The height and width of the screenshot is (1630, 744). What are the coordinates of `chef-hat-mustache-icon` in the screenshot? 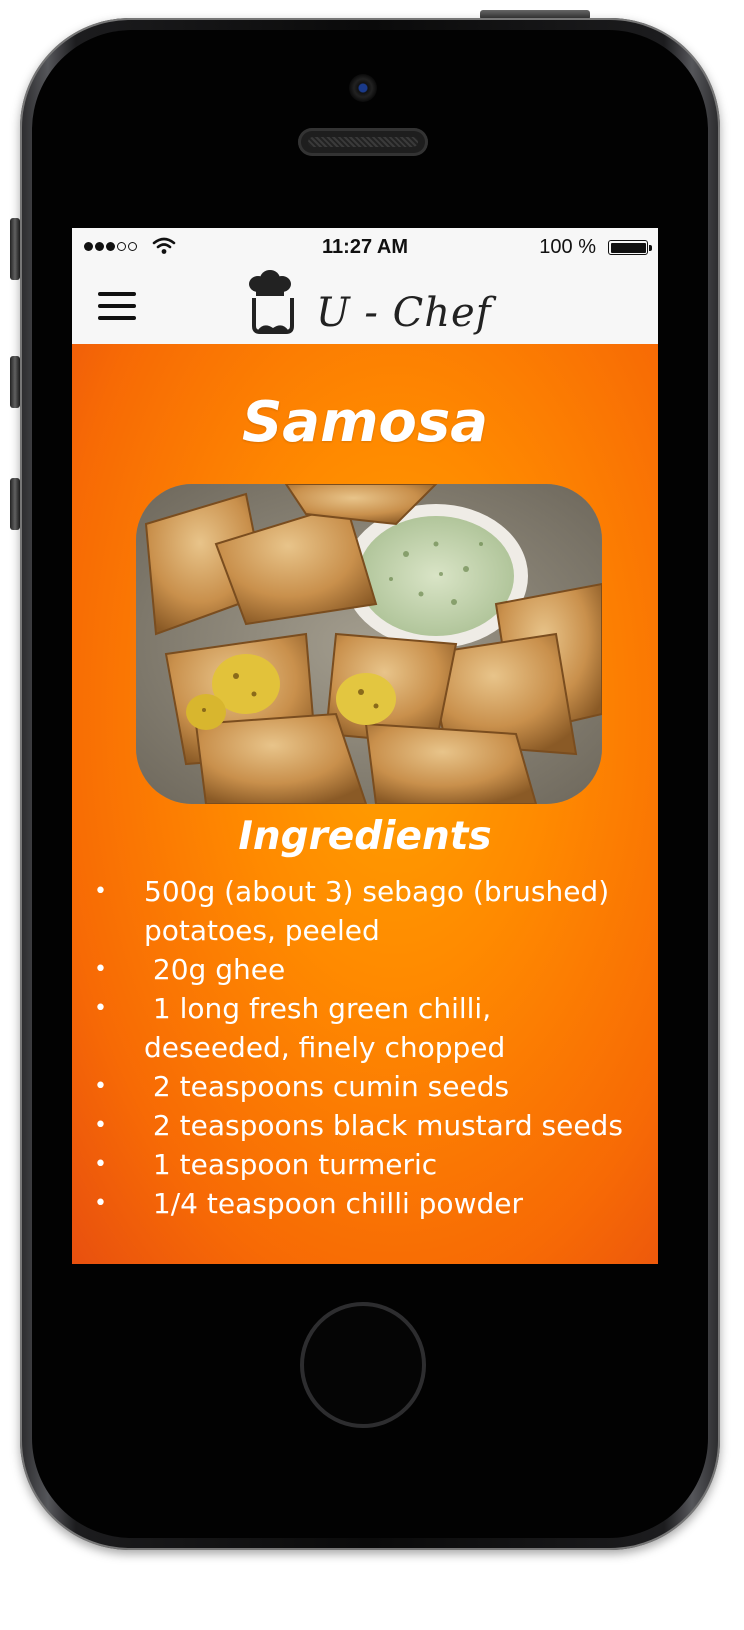 It's located at (271, 302).